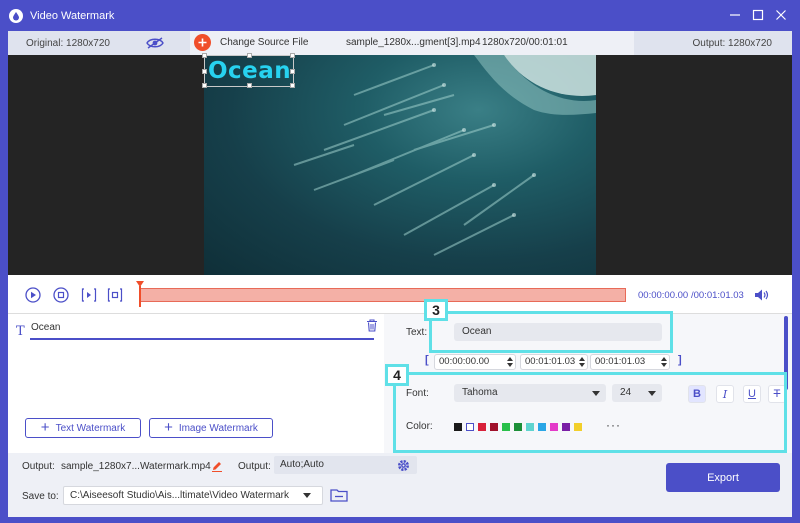  Describe the element at coordinates (254, 466) in the screenshot. I see `output-format-label: Output:` at that location.